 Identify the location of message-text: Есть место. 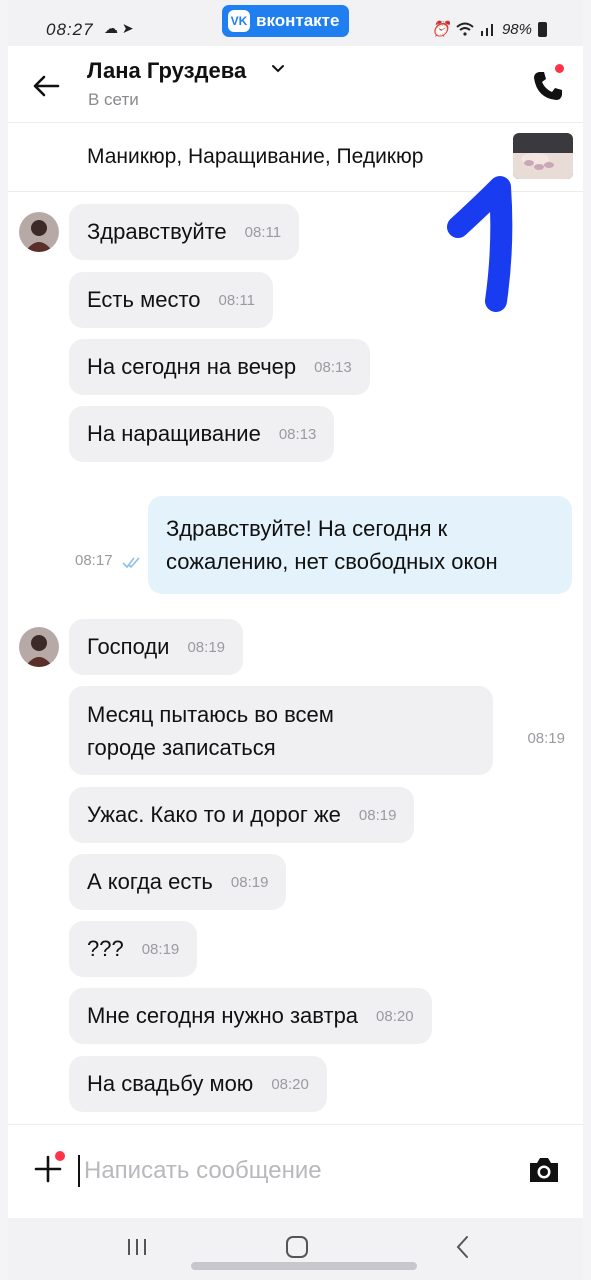
(144, 299).